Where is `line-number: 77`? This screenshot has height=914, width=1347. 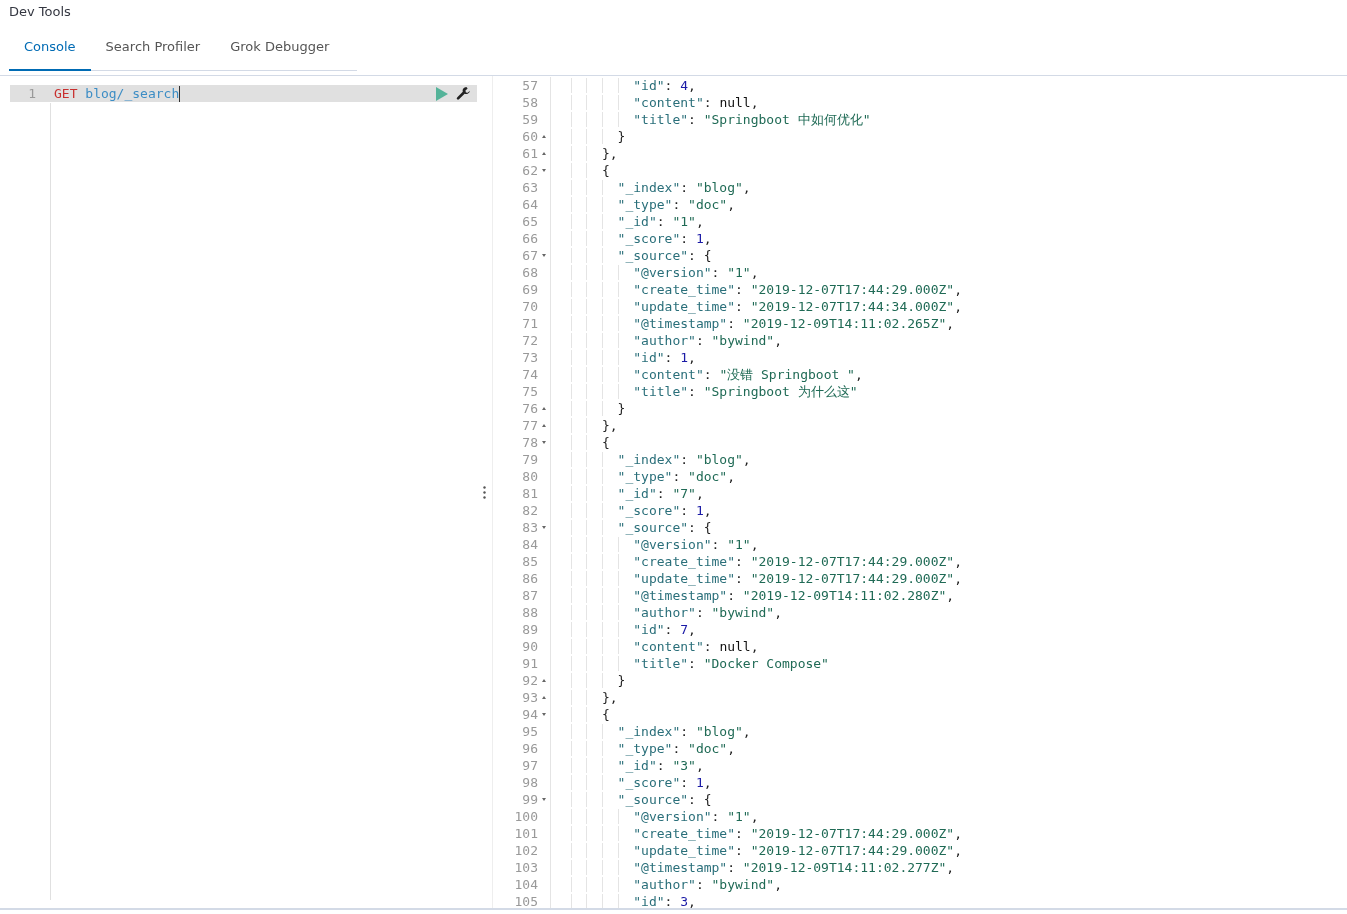 line-number: 77 is located at coordinates (530, 425).